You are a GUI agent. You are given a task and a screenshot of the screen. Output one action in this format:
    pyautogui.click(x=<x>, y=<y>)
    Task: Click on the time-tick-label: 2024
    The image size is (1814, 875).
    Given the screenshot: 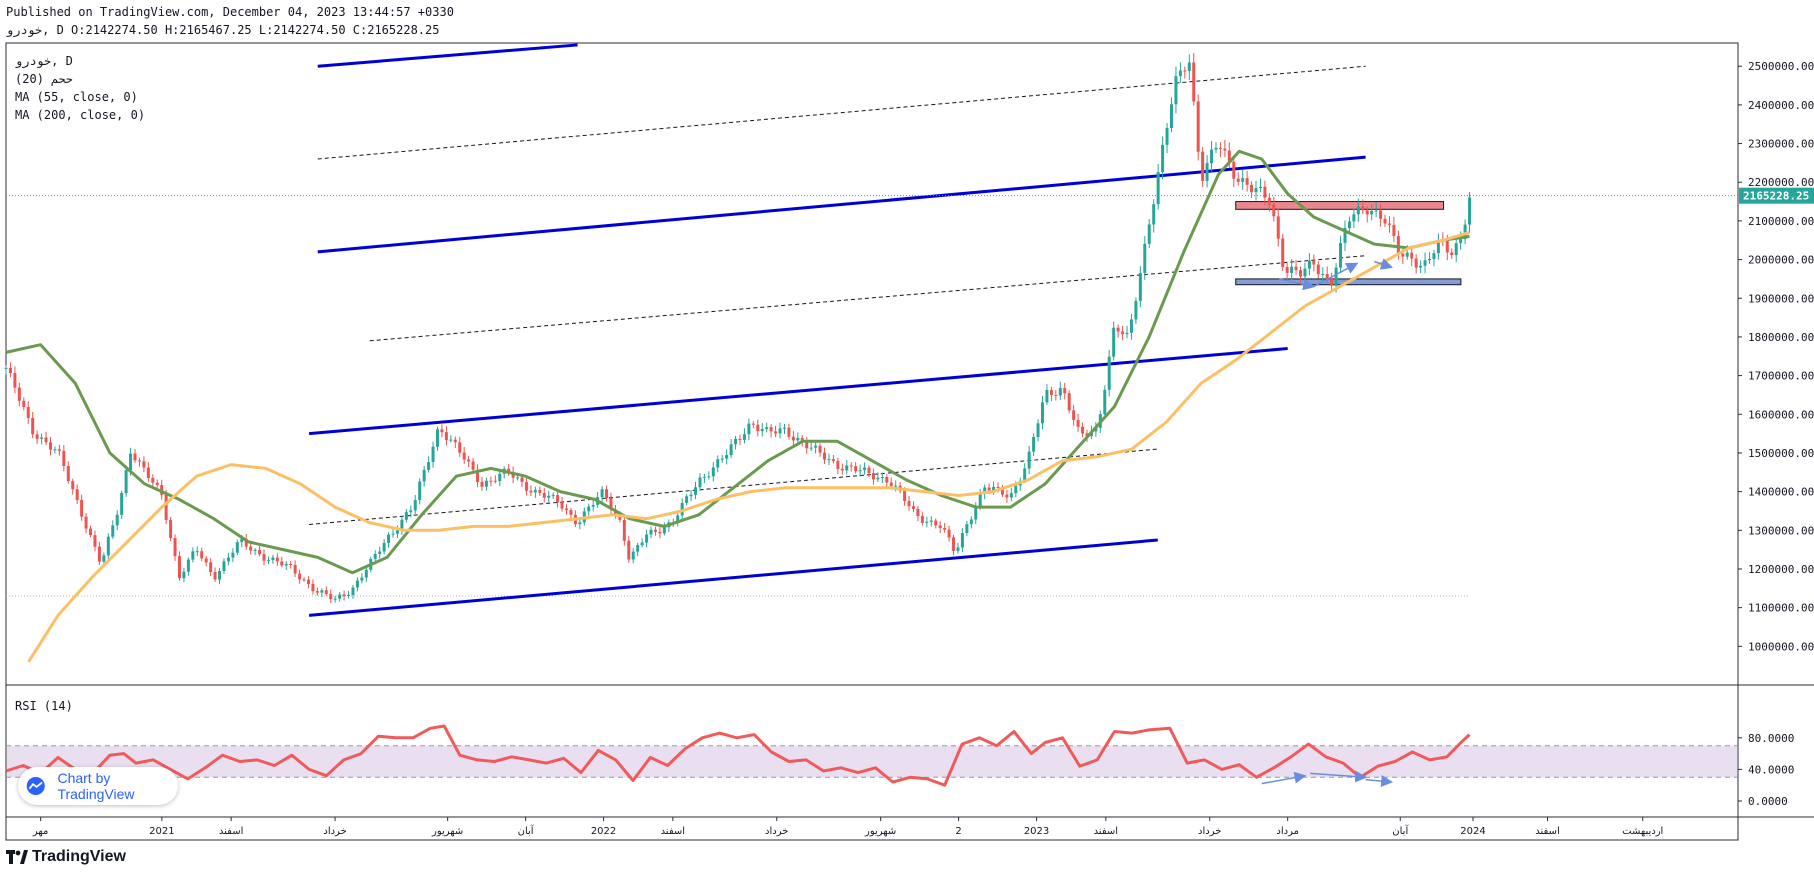 What is the action you would take?
    pyautogui.click(x=1472, y=831)
    